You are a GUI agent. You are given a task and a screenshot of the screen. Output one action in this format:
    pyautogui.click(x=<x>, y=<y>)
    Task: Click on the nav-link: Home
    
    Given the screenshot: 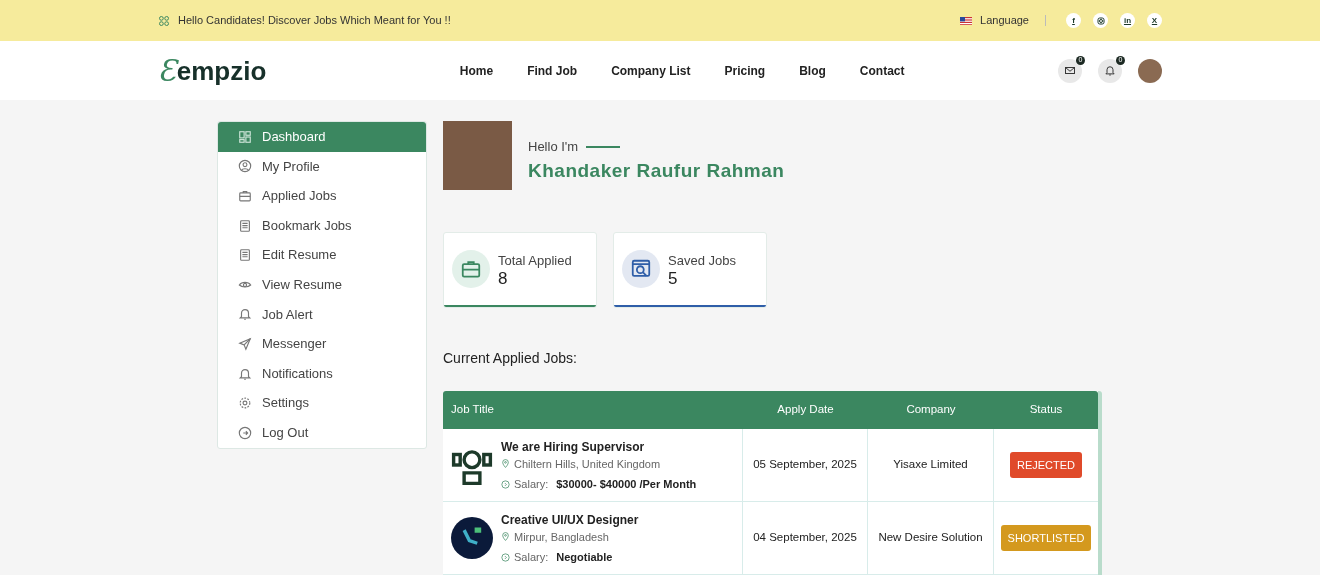 What is the action you would take?
    pyautogui.click(x=476, y=70)
    